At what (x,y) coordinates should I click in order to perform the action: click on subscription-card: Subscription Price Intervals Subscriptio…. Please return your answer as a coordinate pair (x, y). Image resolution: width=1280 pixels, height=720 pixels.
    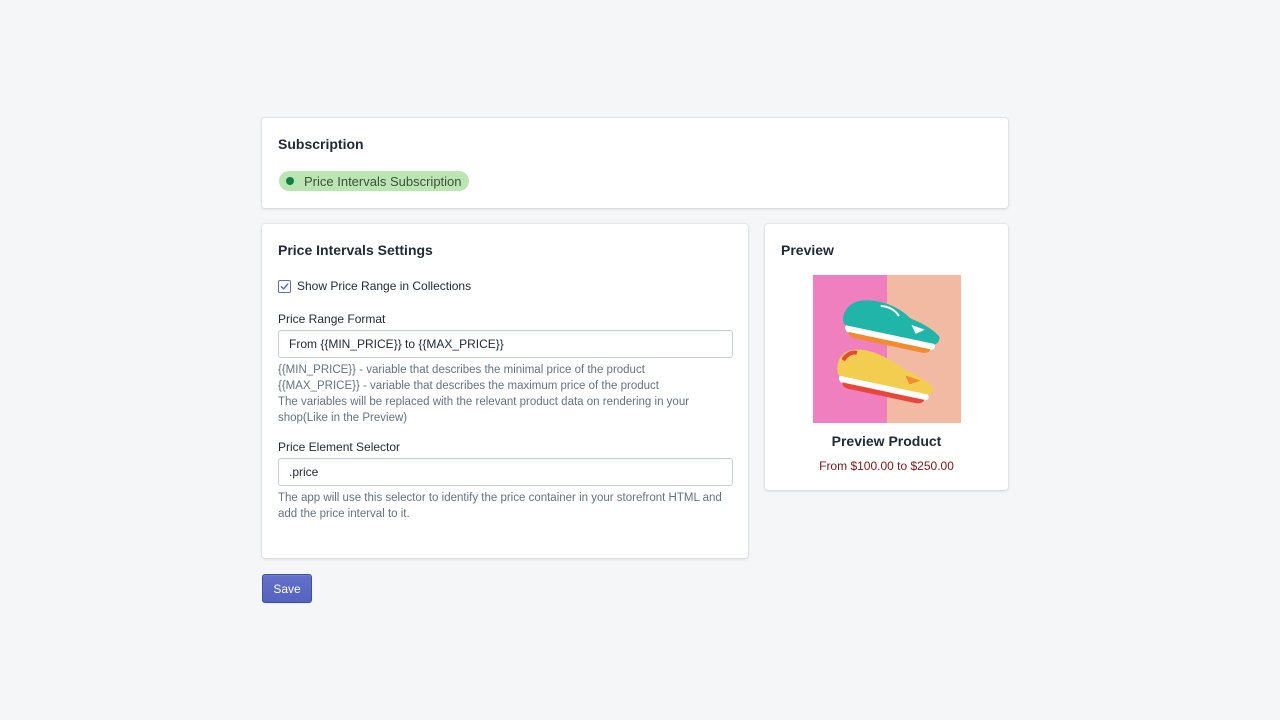
    Looking at the image, I should click on (635, 163).